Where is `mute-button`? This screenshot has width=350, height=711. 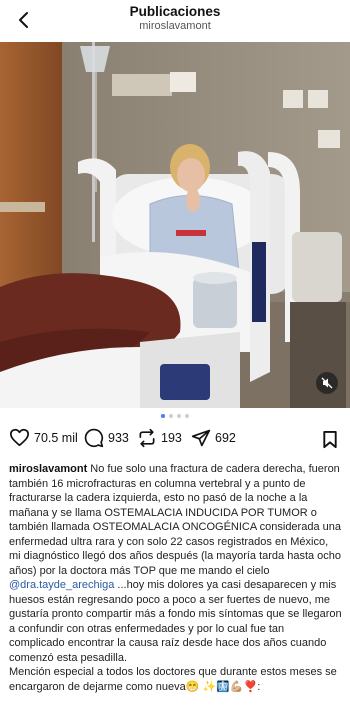 mute-button is located at coordinates (327, 383).